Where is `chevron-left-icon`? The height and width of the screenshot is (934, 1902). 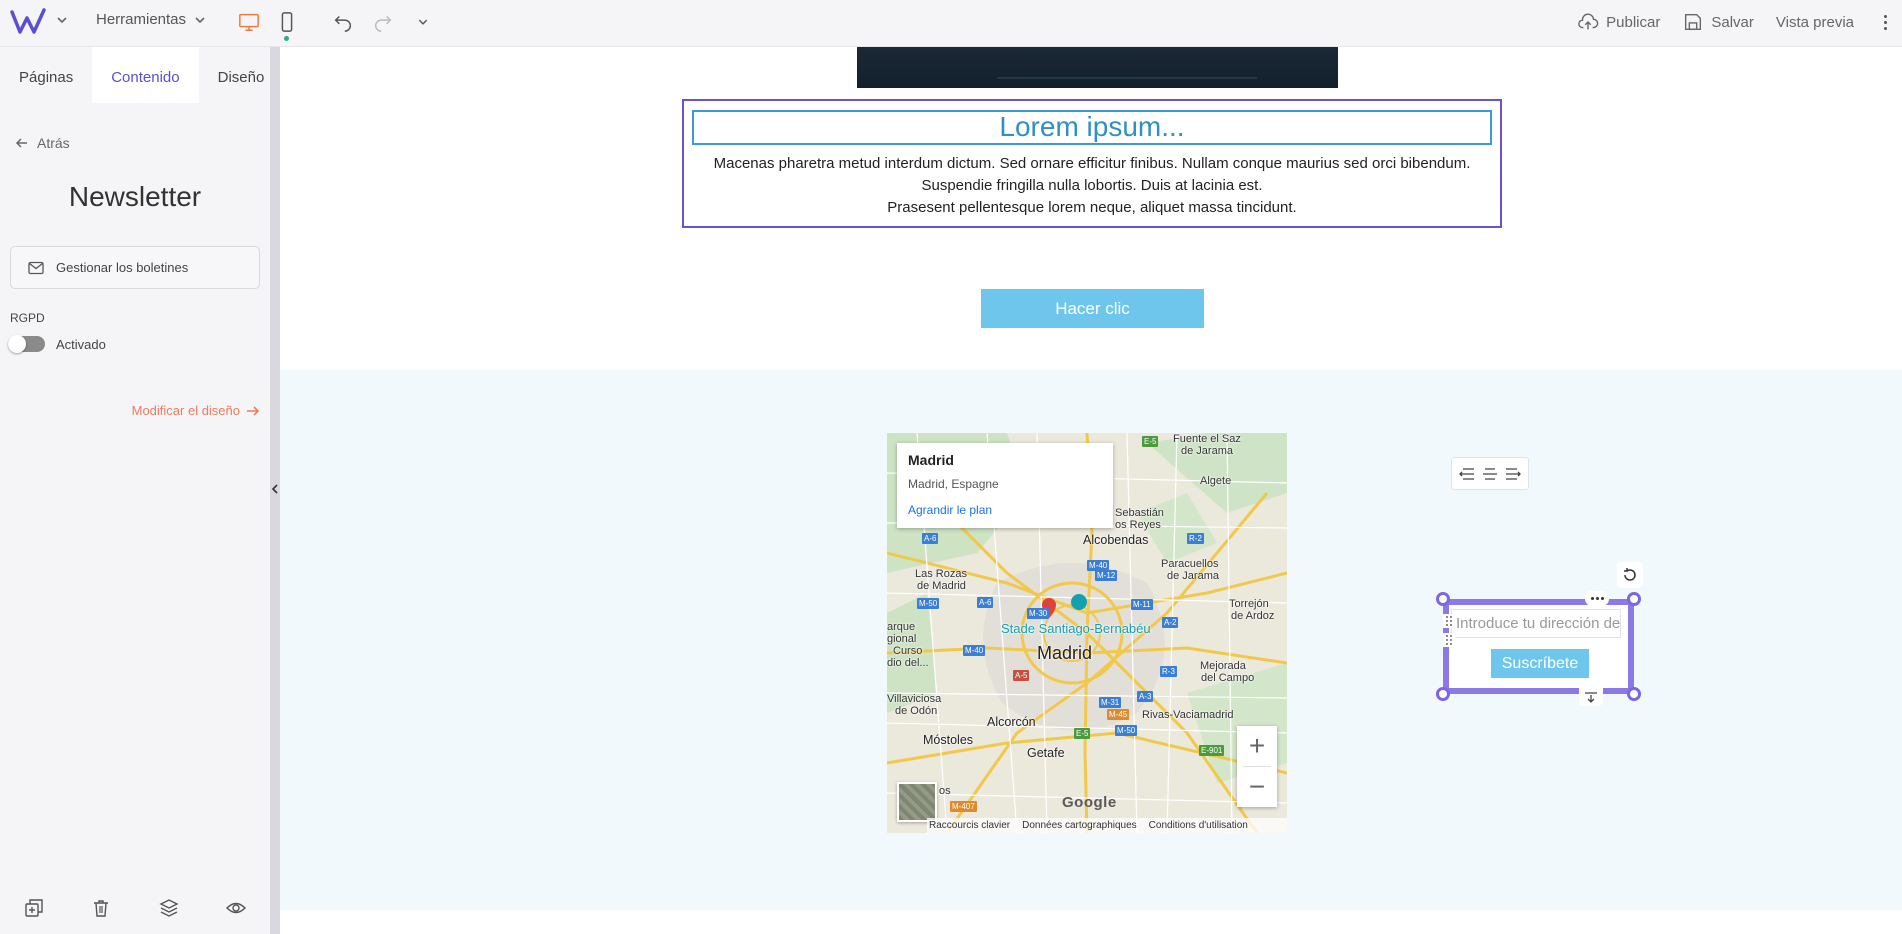
chevron-left-icon is located at coordinates (274, 489).